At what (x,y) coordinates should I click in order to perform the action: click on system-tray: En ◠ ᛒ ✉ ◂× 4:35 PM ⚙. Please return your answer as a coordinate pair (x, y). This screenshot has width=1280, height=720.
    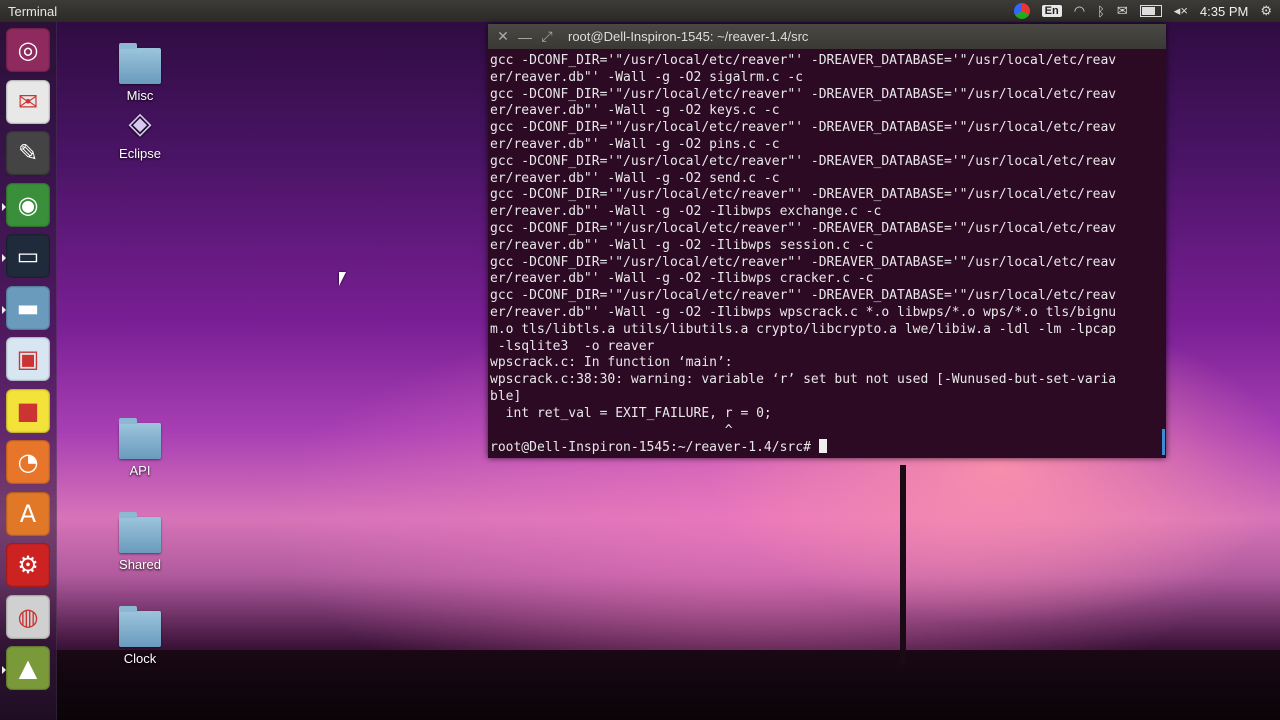
    Looking at the image, I should click on (1142, 11).